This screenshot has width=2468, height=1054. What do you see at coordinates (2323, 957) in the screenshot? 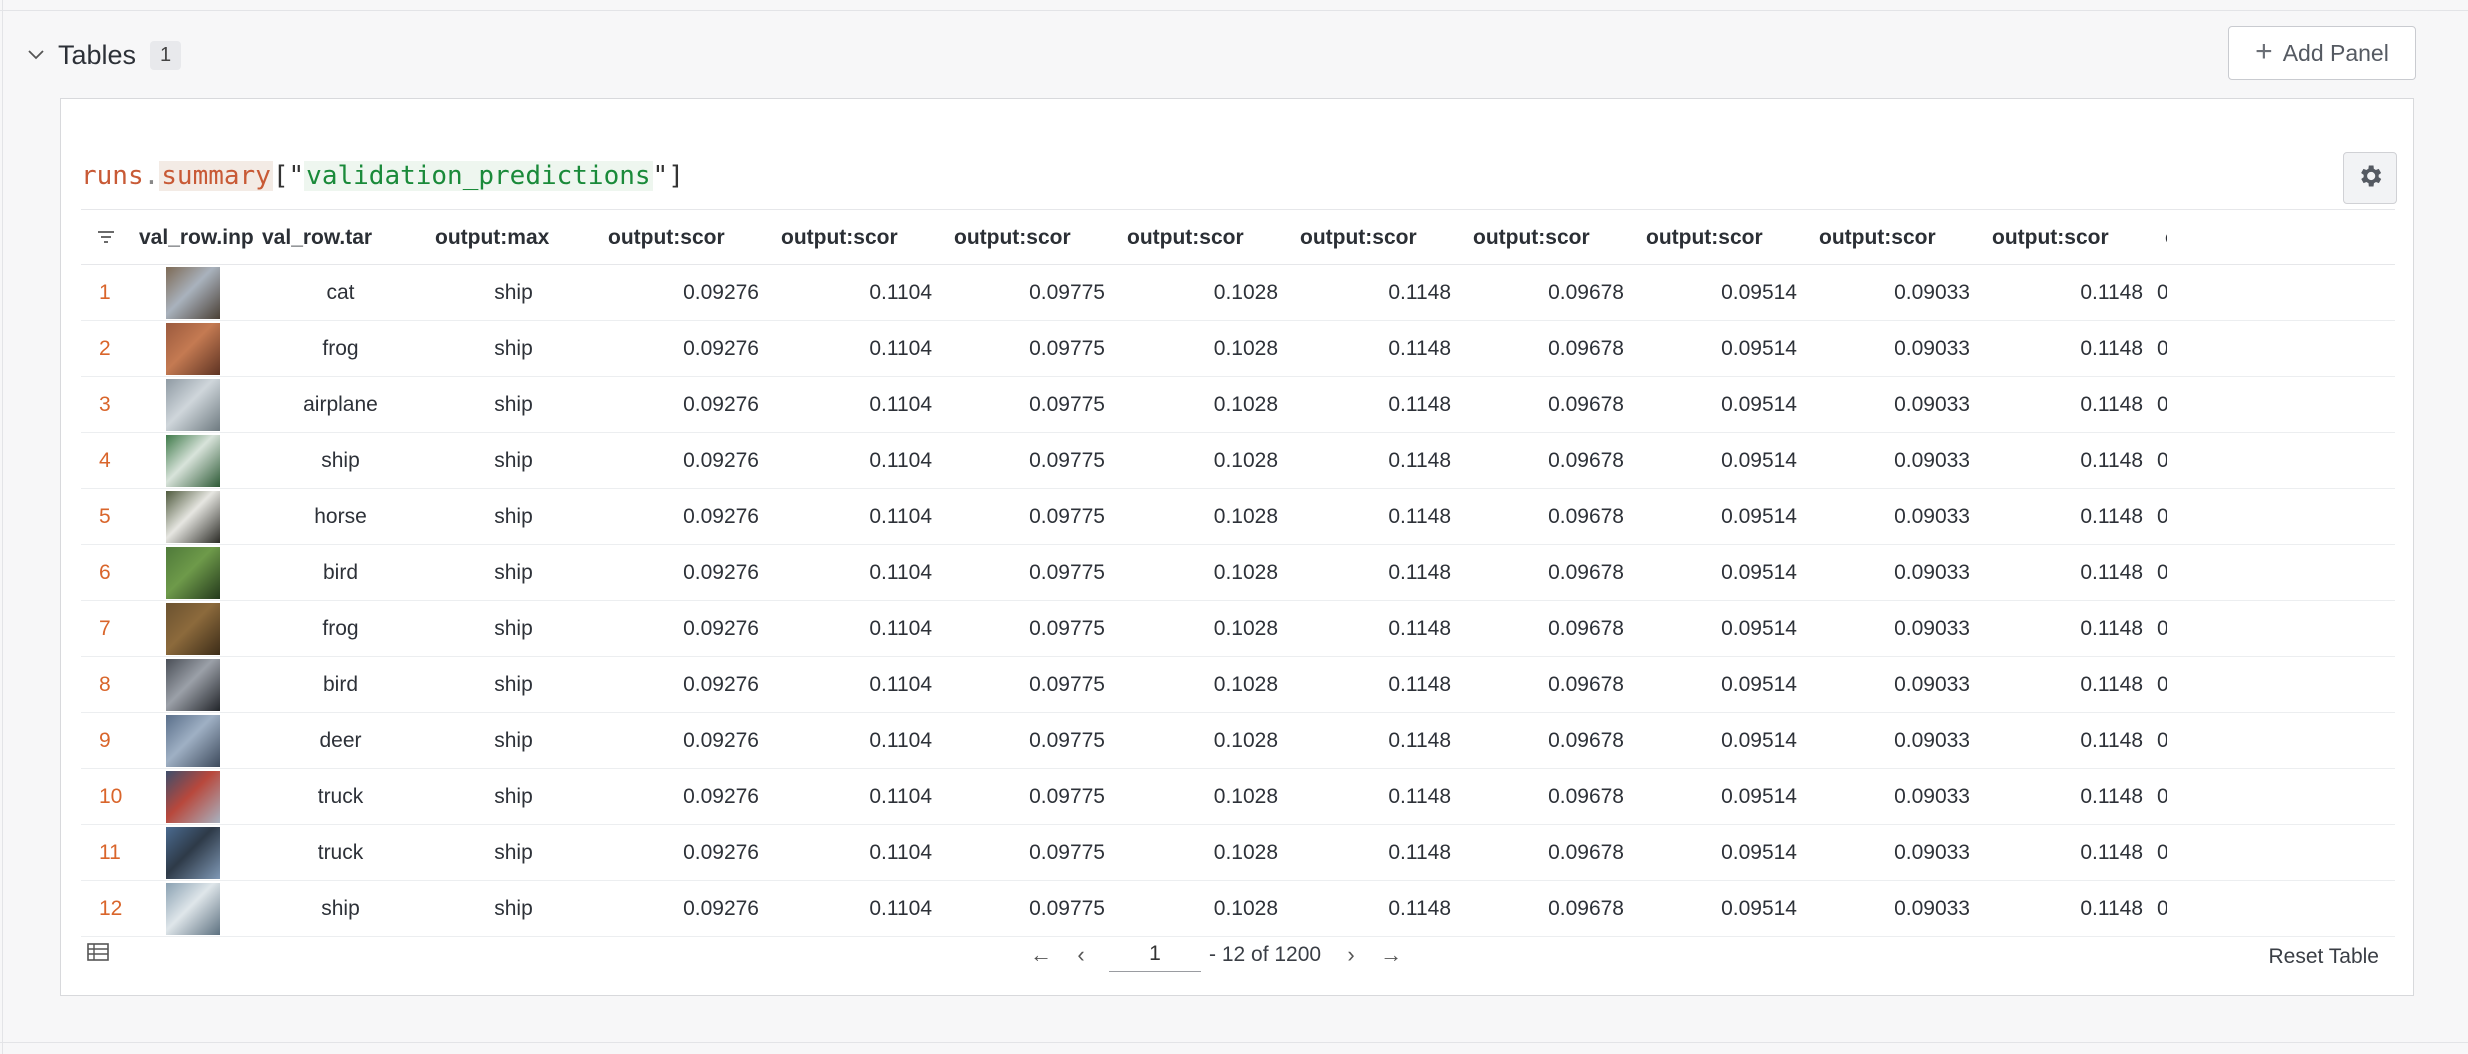
I see `reset-table-button: Reset Table` at bounding box center [2323, 957].